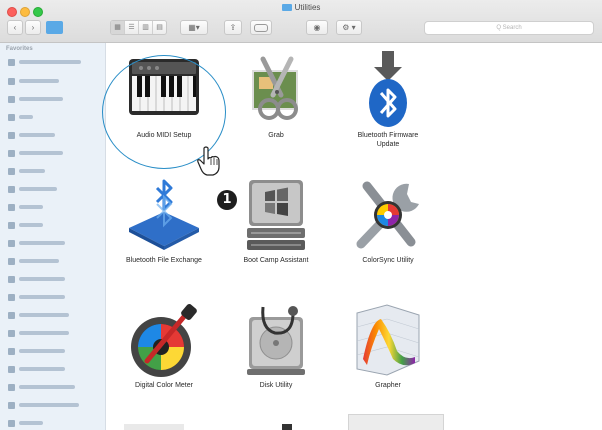 The height and width of the screenshot is (430, 602). Describe the element at coordinates (388, 90) in the screenshot. I see `bluetooth-download-icon` at that location.